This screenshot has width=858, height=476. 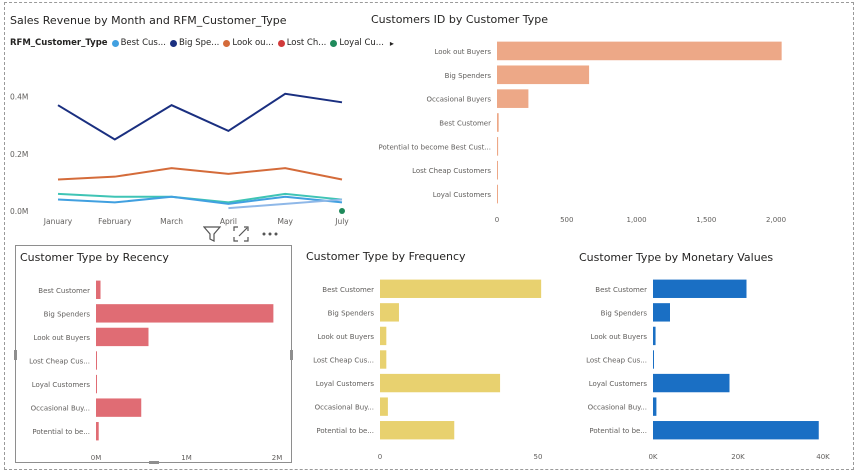 I want to click on filter-icon, so click(x=212, y=234).